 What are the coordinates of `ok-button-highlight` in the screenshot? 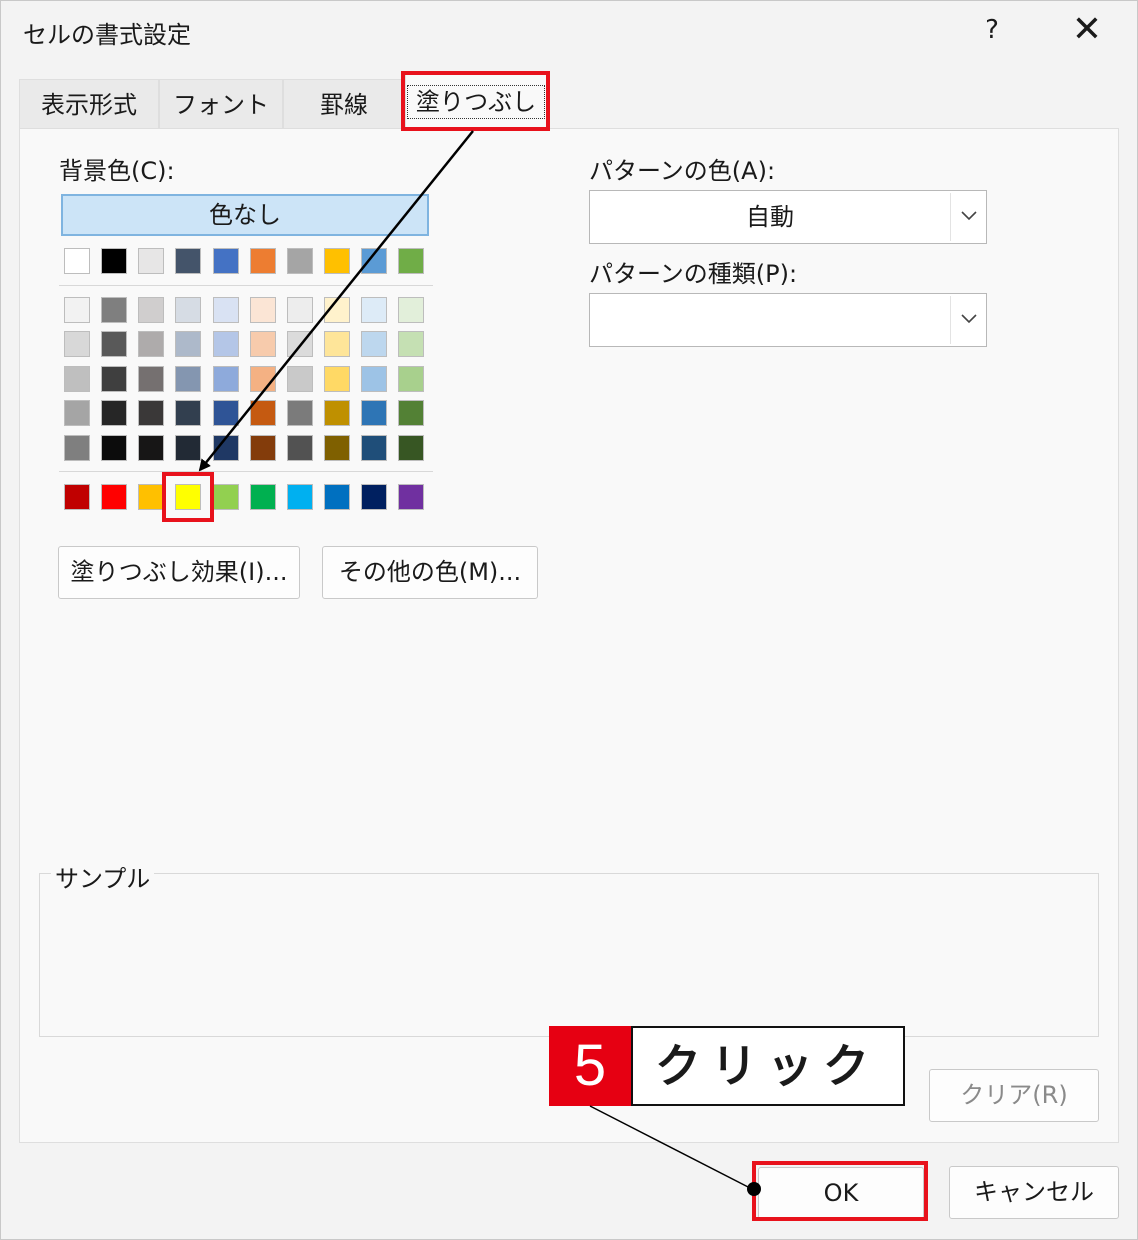 It's located at (840, 1191).